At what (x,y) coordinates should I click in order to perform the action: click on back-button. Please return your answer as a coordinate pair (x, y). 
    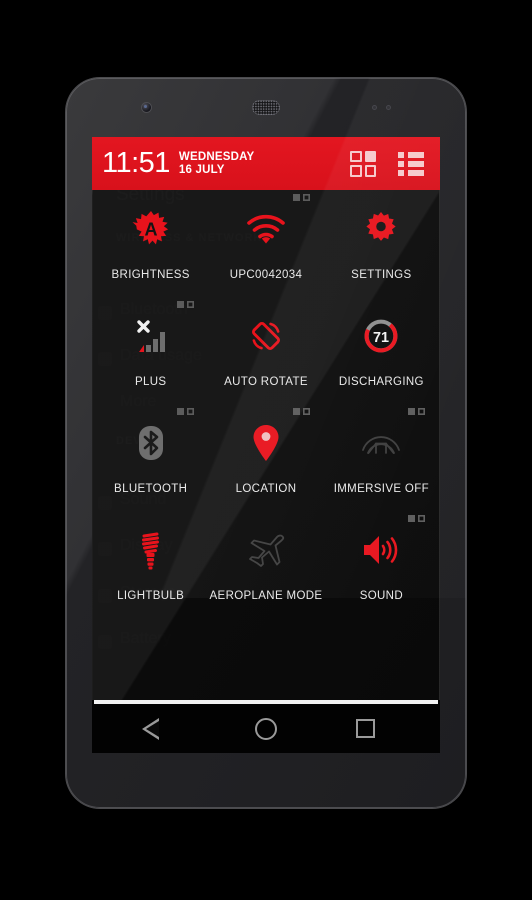
    Looking at the image, I should click on (158, 728).